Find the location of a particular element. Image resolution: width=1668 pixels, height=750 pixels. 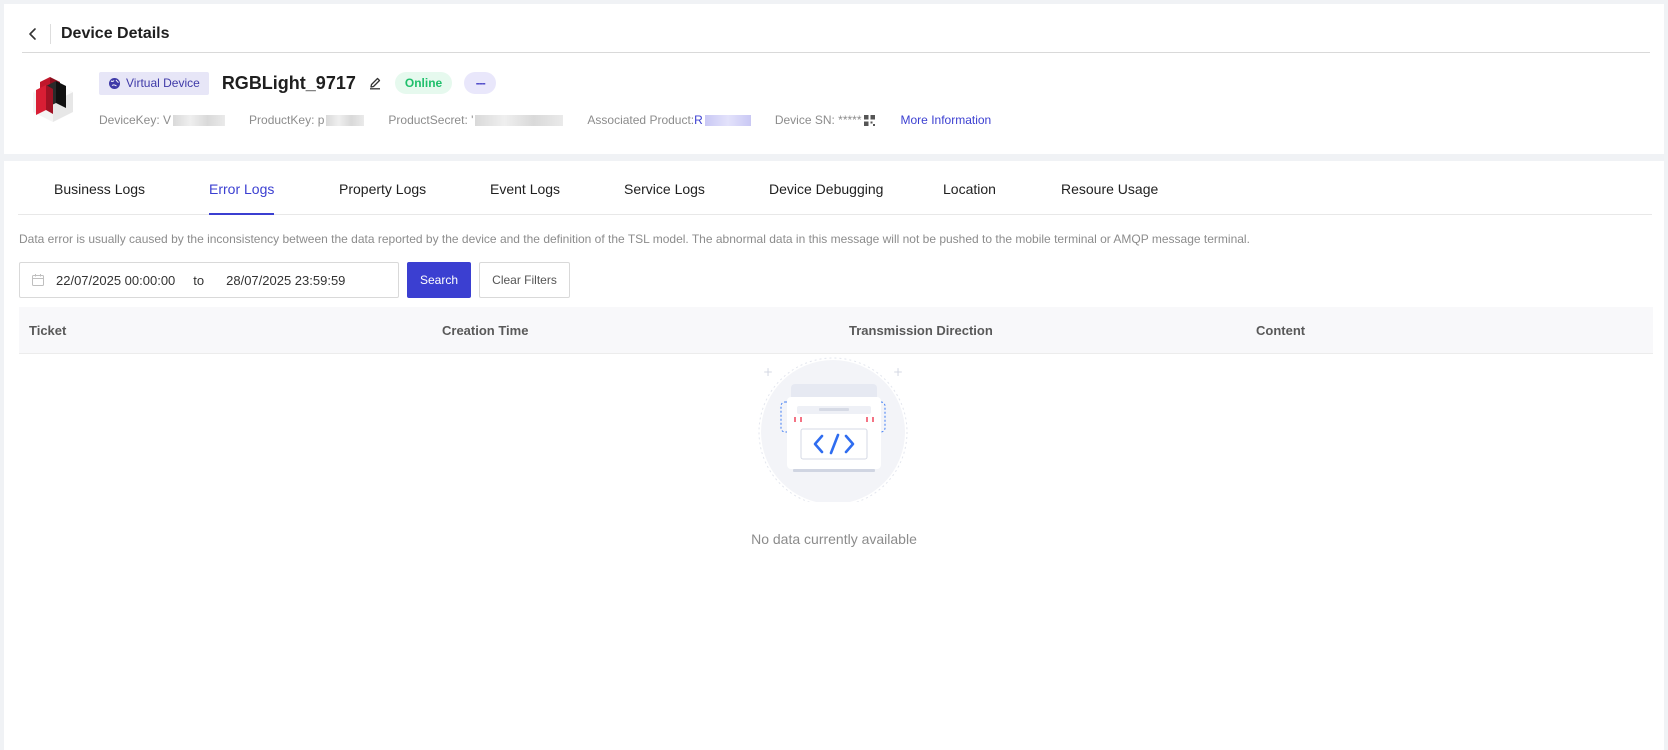

tab-property-logs: Property Logs is located at coordinates (382, 189).